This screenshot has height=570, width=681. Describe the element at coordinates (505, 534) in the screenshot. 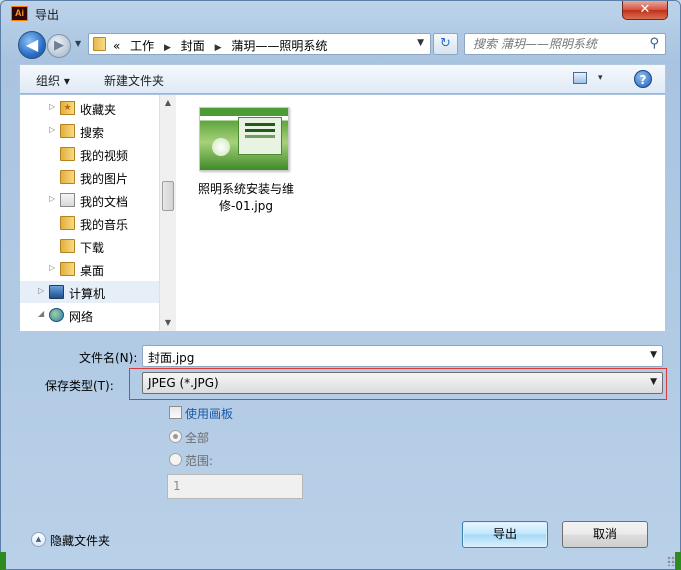

I see `export-button: 导出` at that location.